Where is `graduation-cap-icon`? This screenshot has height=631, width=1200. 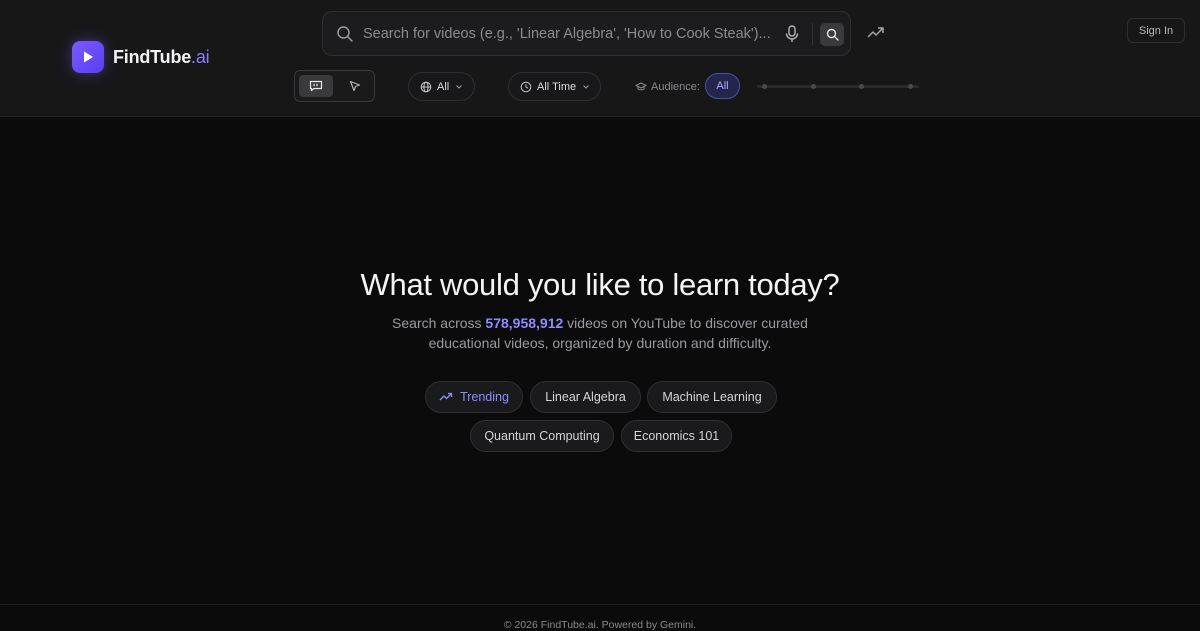
graduation-cap-icon is located at coordinates (641, 87).